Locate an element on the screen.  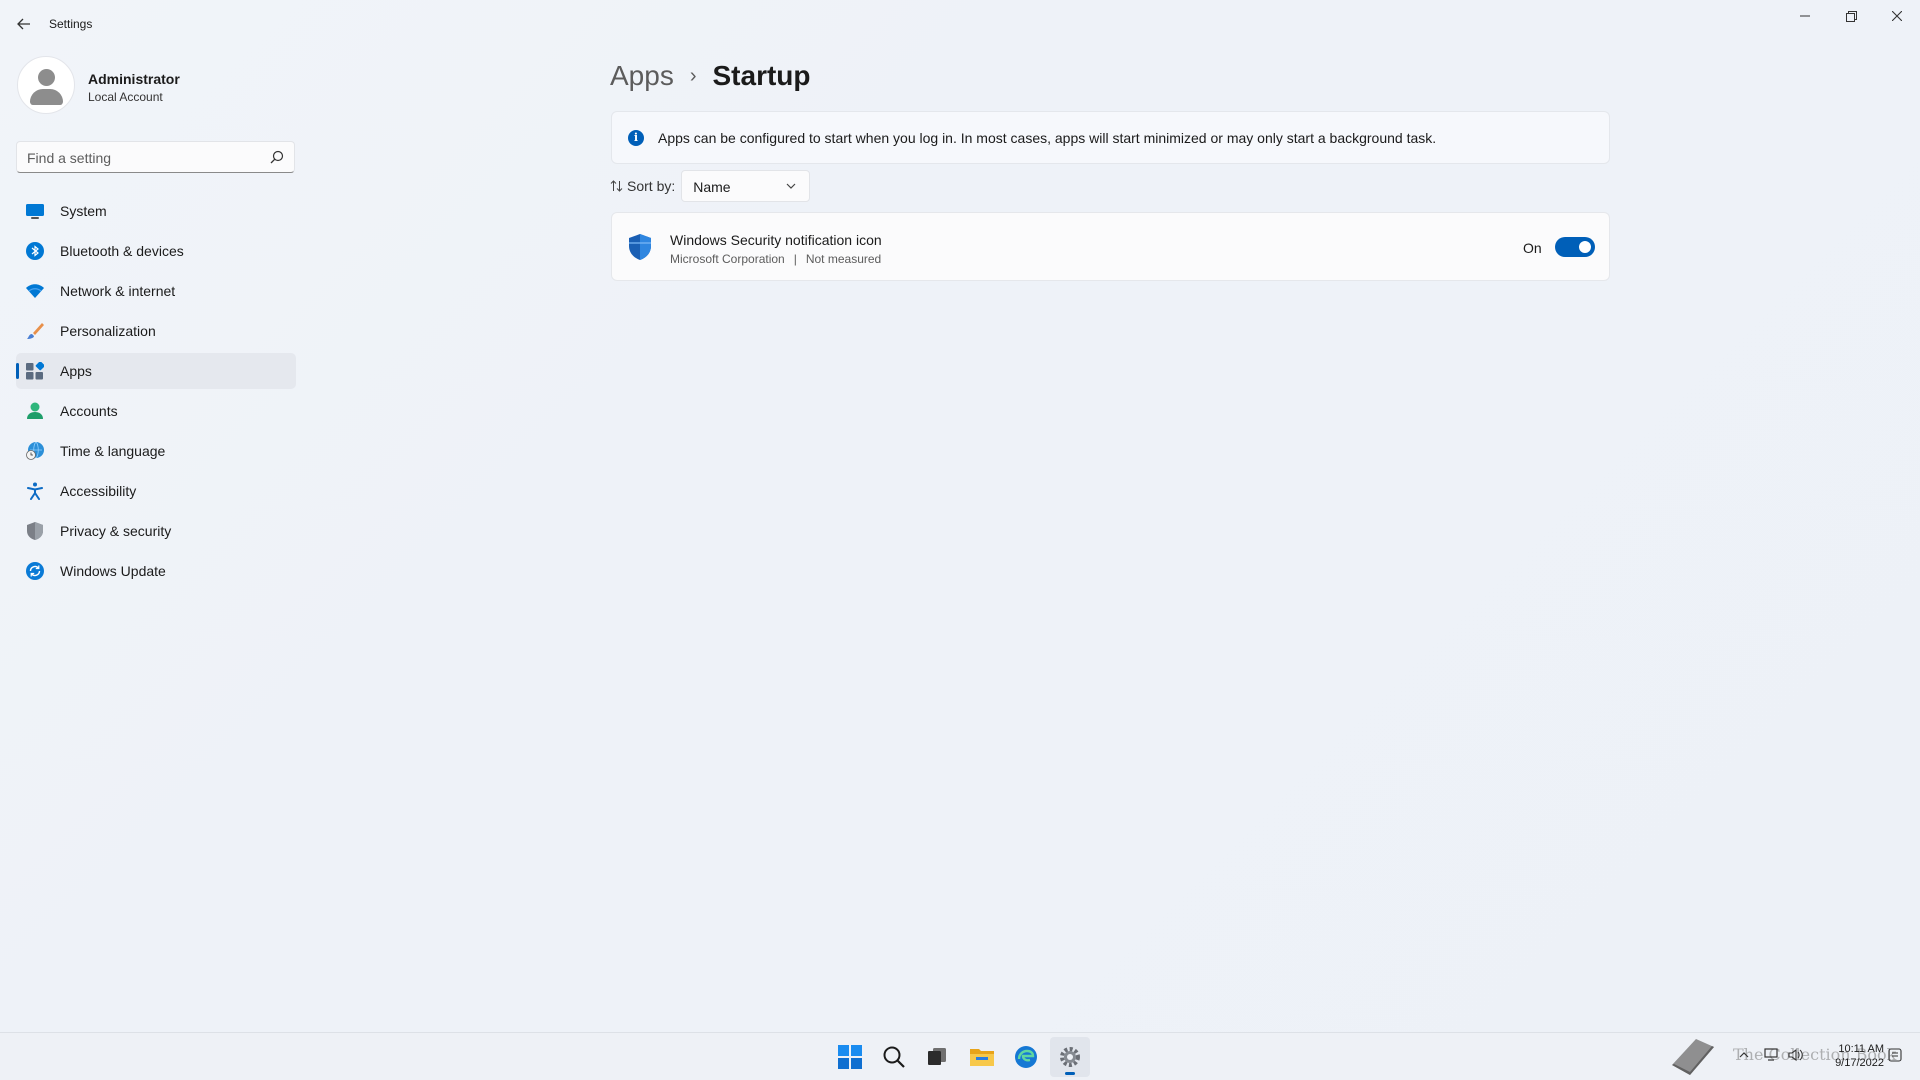
profile-account-type: Local Account is located at coordinates (125, 97).